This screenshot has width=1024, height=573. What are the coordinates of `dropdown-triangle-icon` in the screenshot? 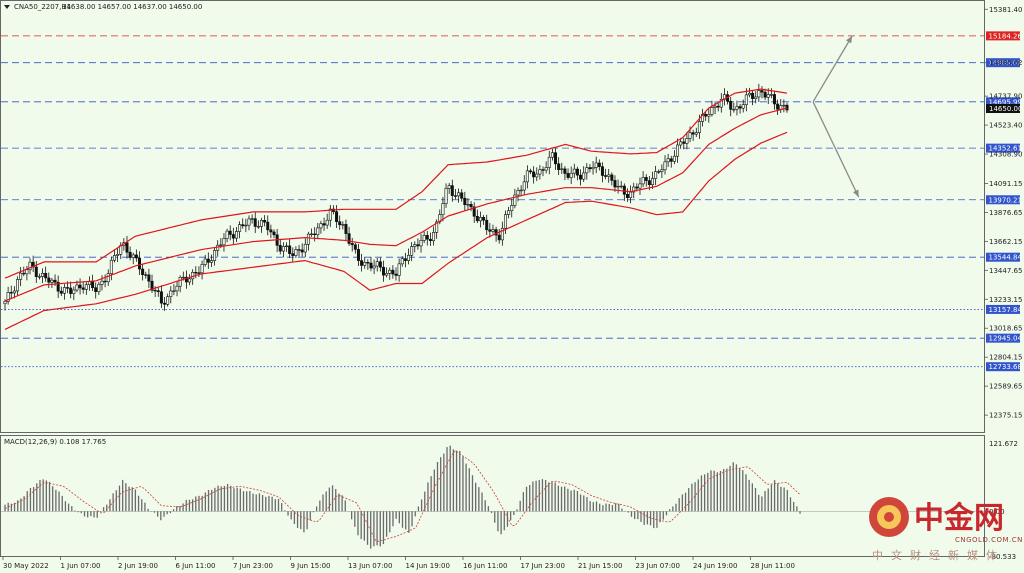 It's located at (7, 7).